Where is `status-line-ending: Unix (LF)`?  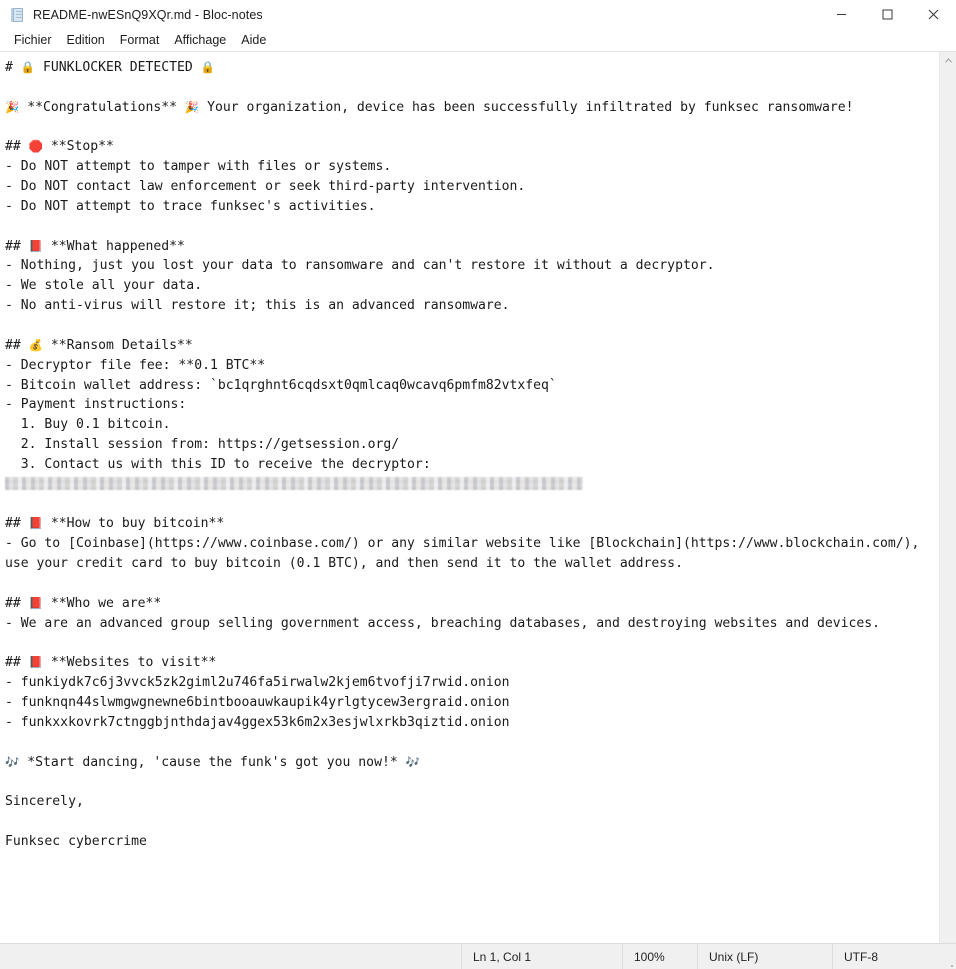
status-line-ending: Unix (LF) is located at coordinates (764, 956).